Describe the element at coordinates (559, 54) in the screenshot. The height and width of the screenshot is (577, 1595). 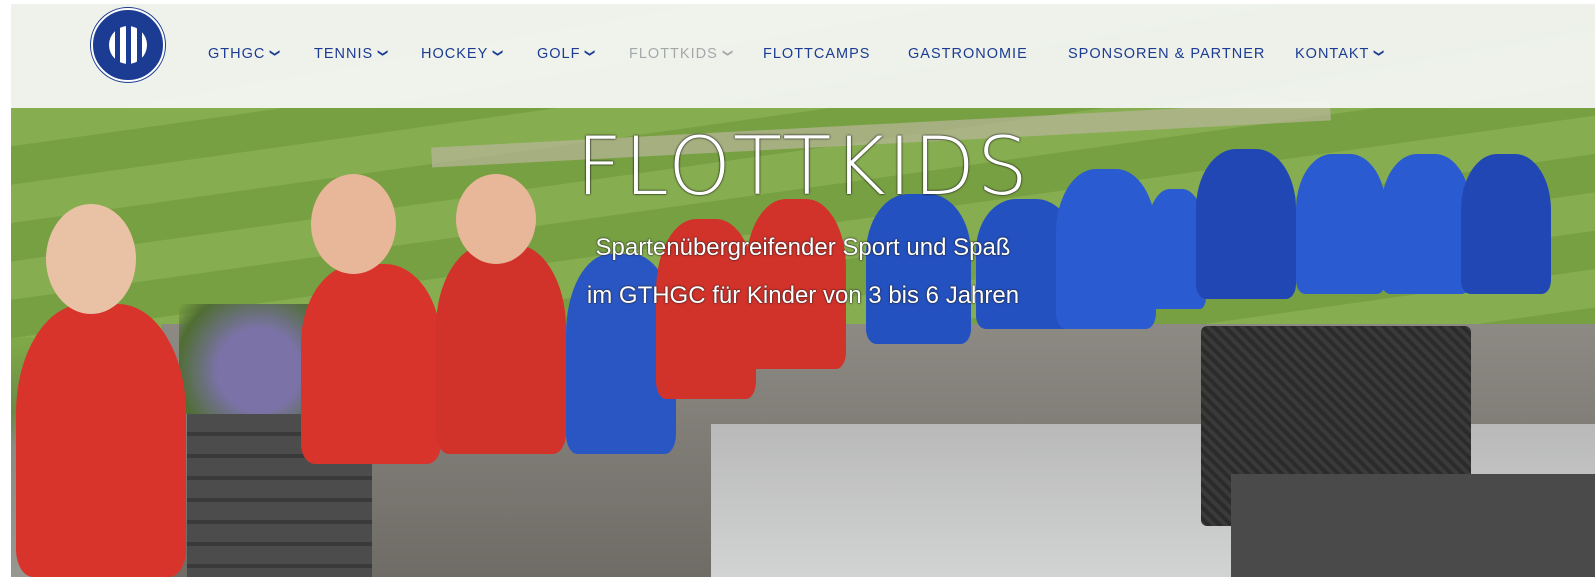
I see `nav-item-label: GOLF` at that location.